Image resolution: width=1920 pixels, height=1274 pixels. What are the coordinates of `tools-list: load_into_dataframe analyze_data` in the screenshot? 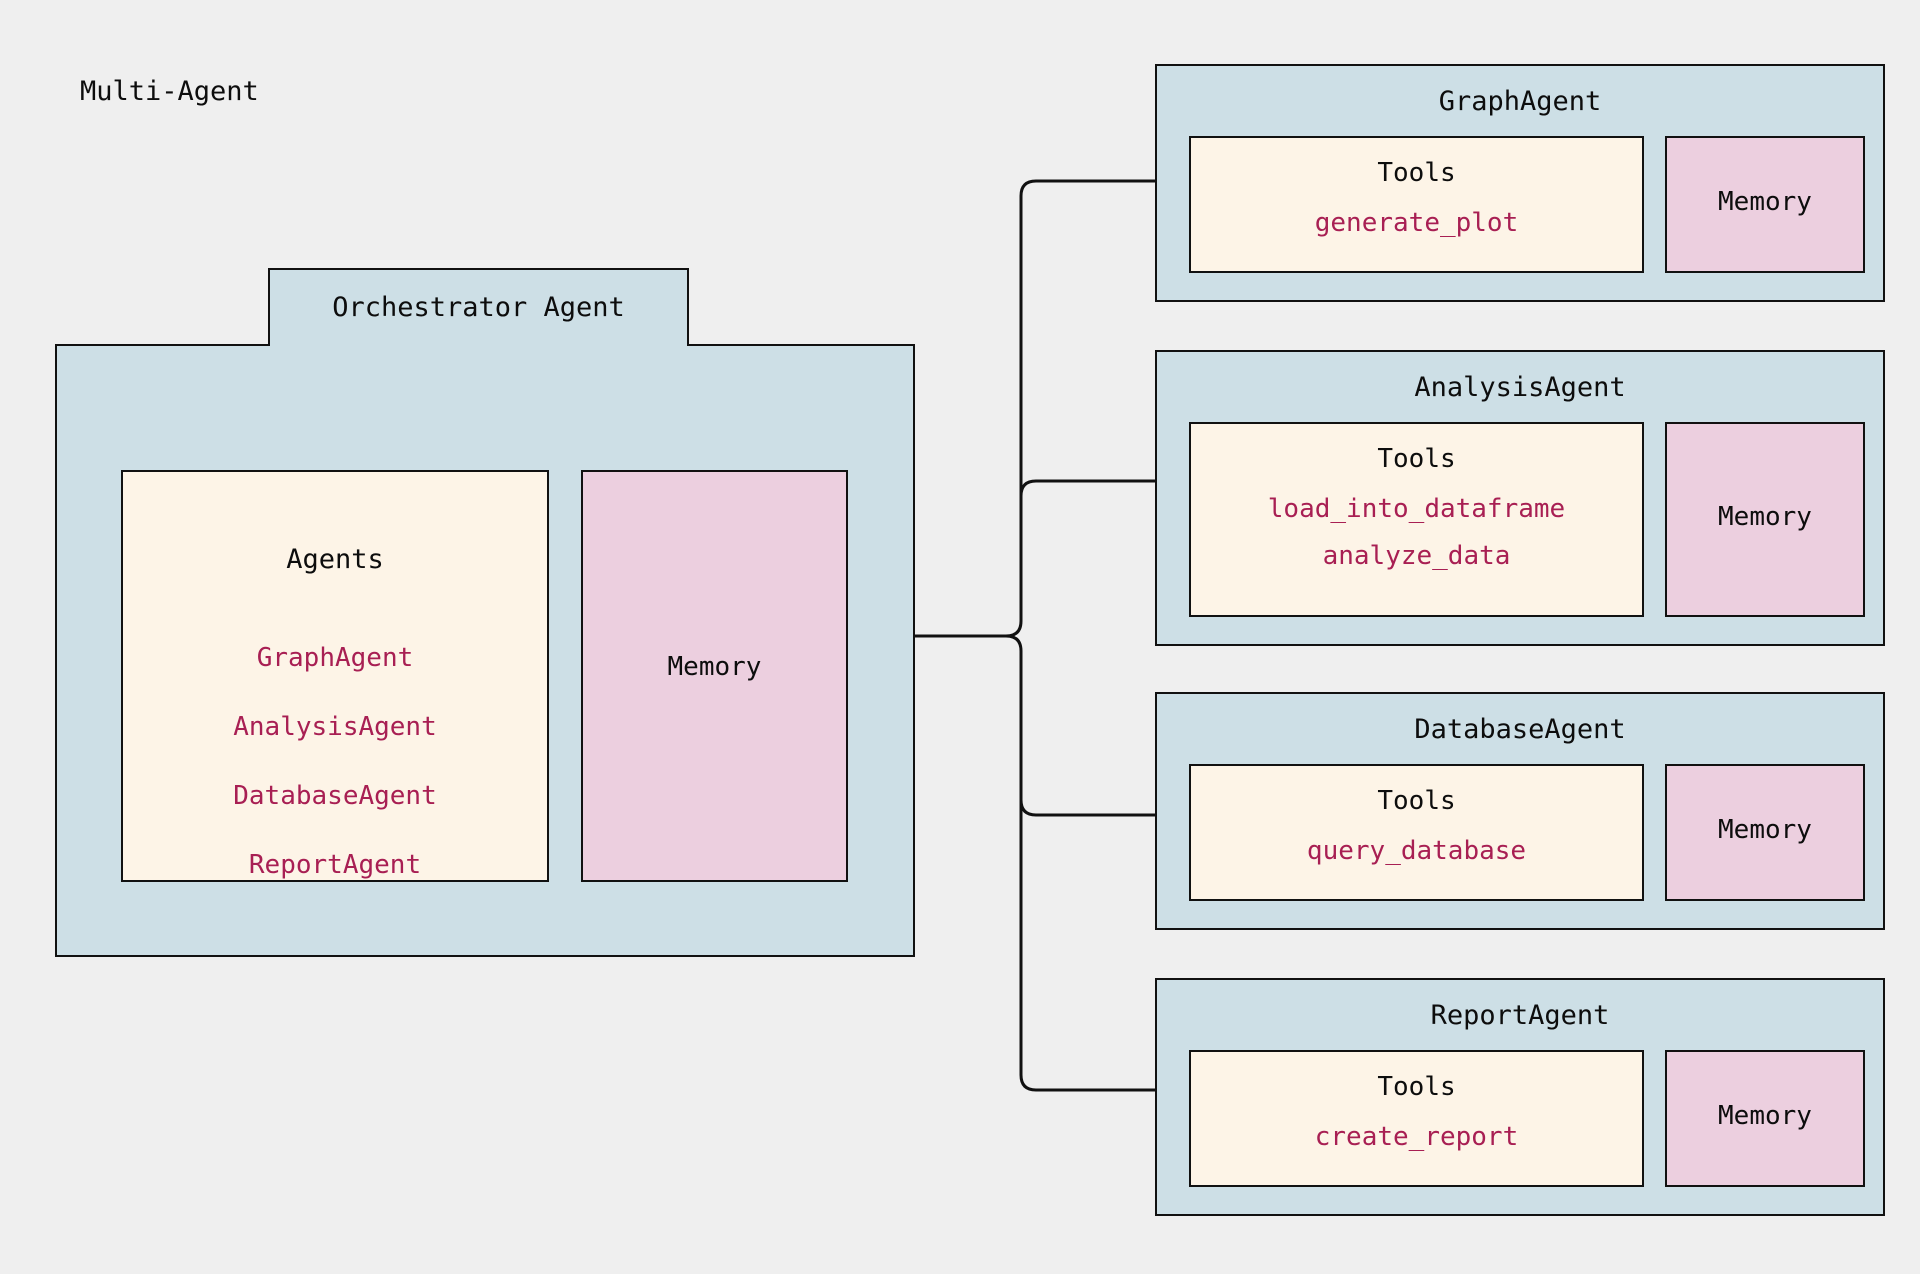 It's located at (1416, 533).